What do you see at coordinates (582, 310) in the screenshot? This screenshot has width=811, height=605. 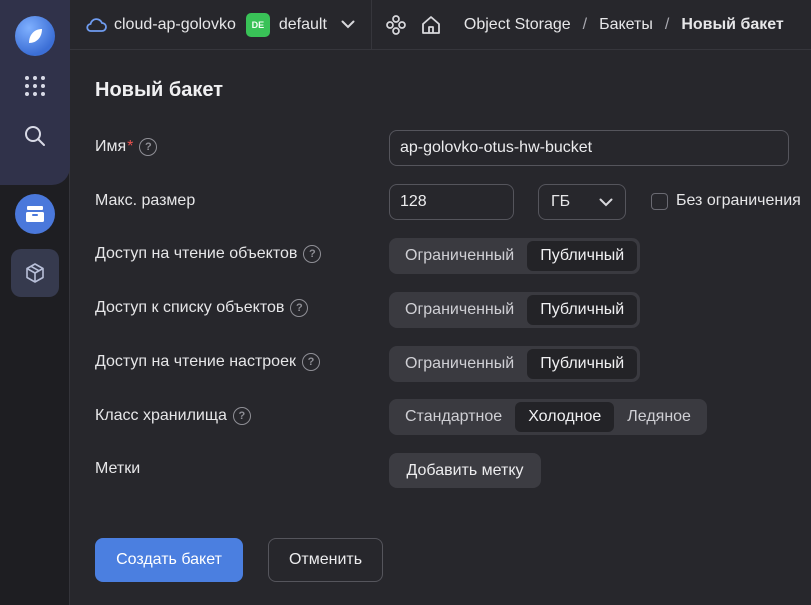 I see `list-access-option-public: Публичный` at bounding box center [582, 310].